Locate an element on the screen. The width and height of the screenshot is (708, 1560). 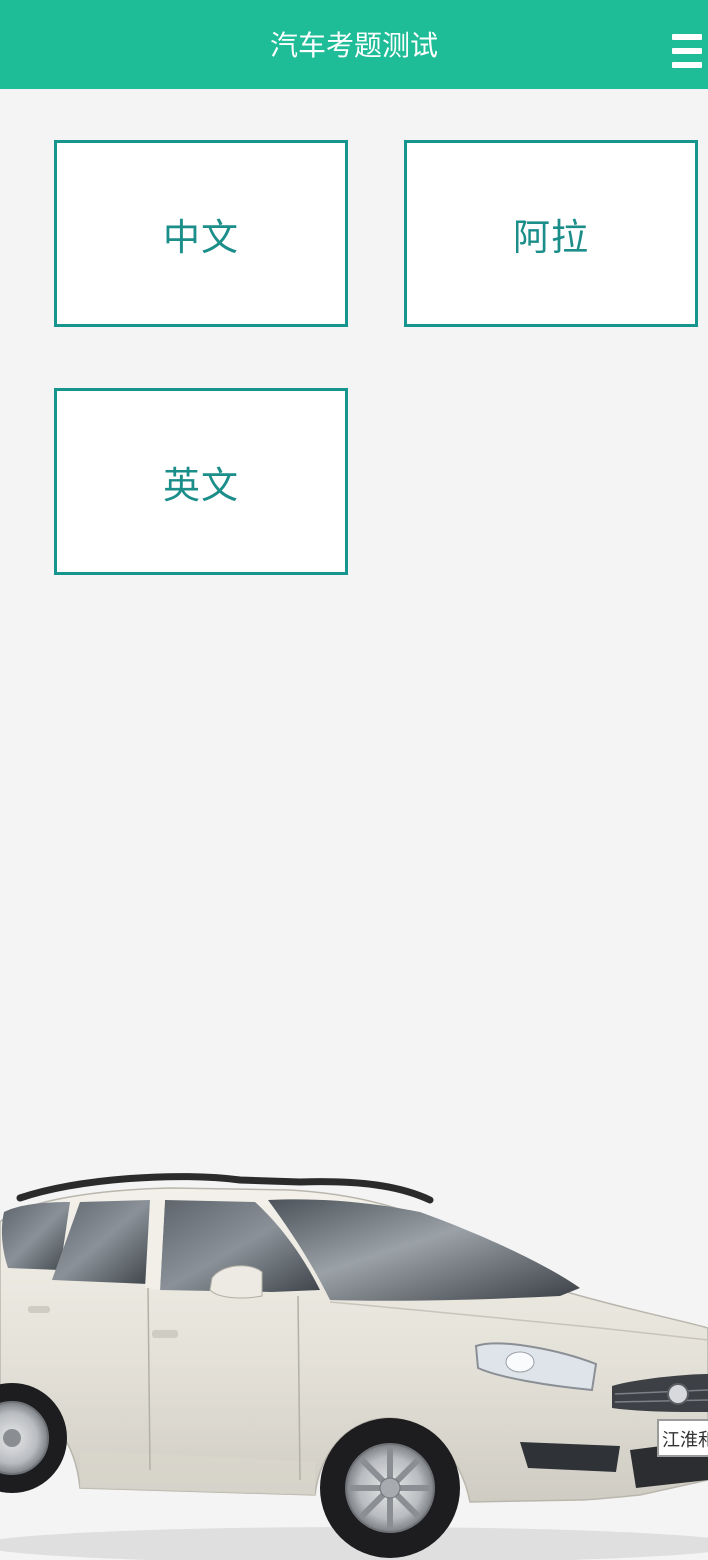
hamburger-menu-icon is located at coordinates (686, 53).